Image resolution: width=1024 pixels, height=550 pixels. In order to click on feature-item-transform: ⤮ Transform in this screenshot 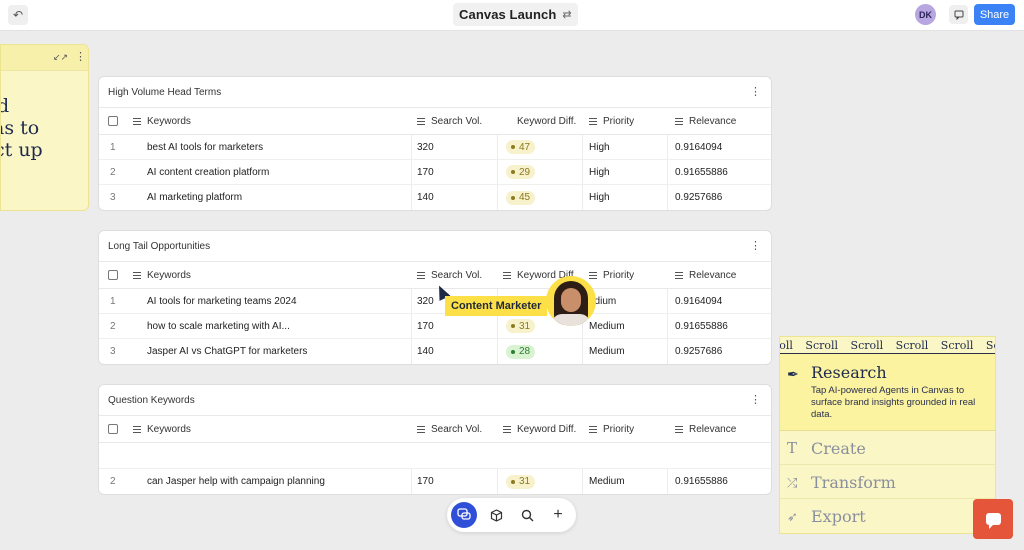, I will do `click(887, 482)`.